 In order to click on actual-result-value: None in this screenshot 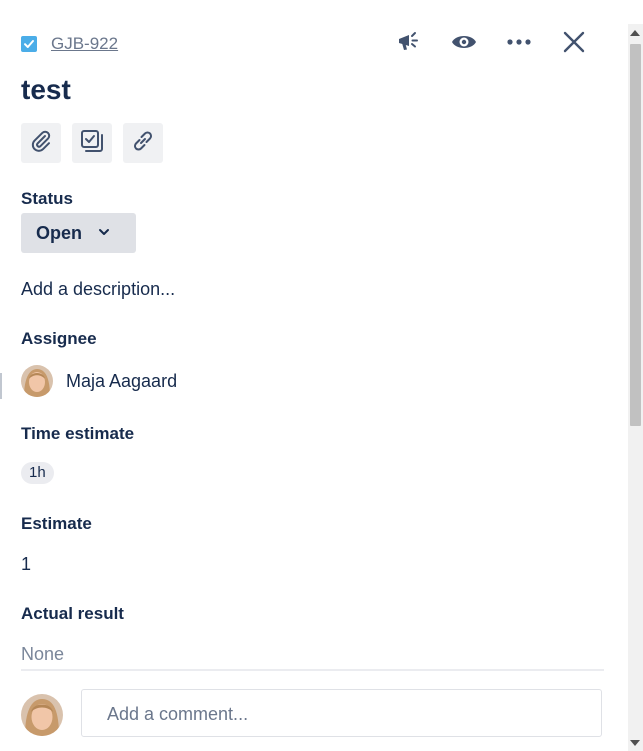, I will do `click(42, 654)`.